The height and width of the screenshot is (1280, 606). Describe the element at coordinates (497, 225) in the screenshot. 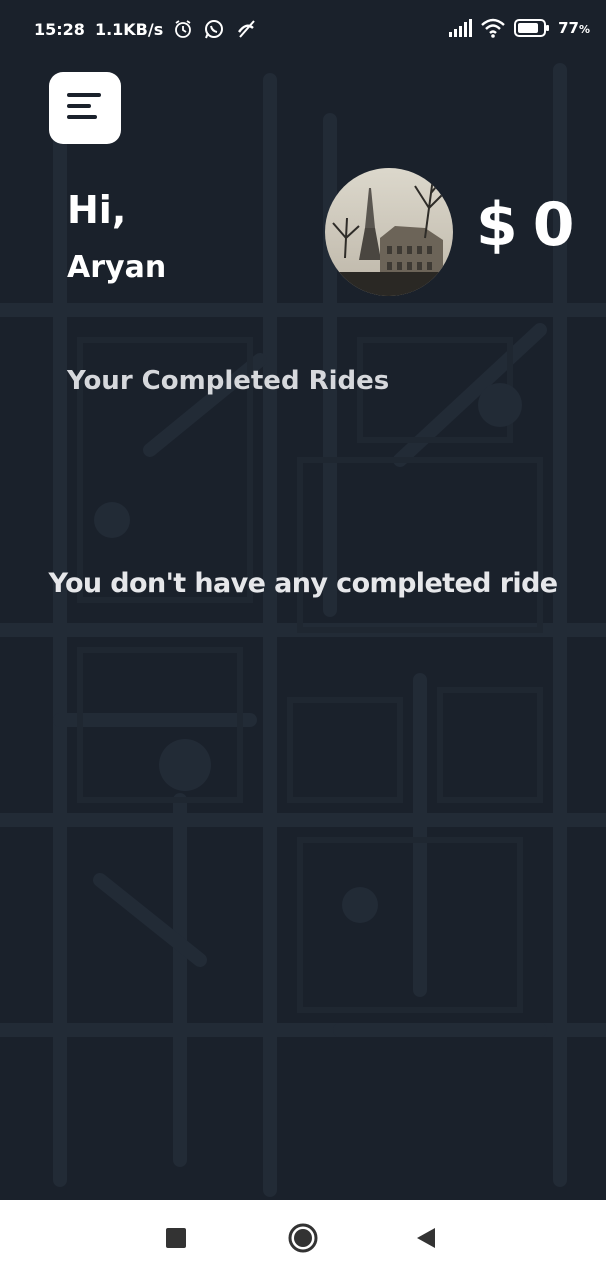

I see `balance-currency: $` at that location.